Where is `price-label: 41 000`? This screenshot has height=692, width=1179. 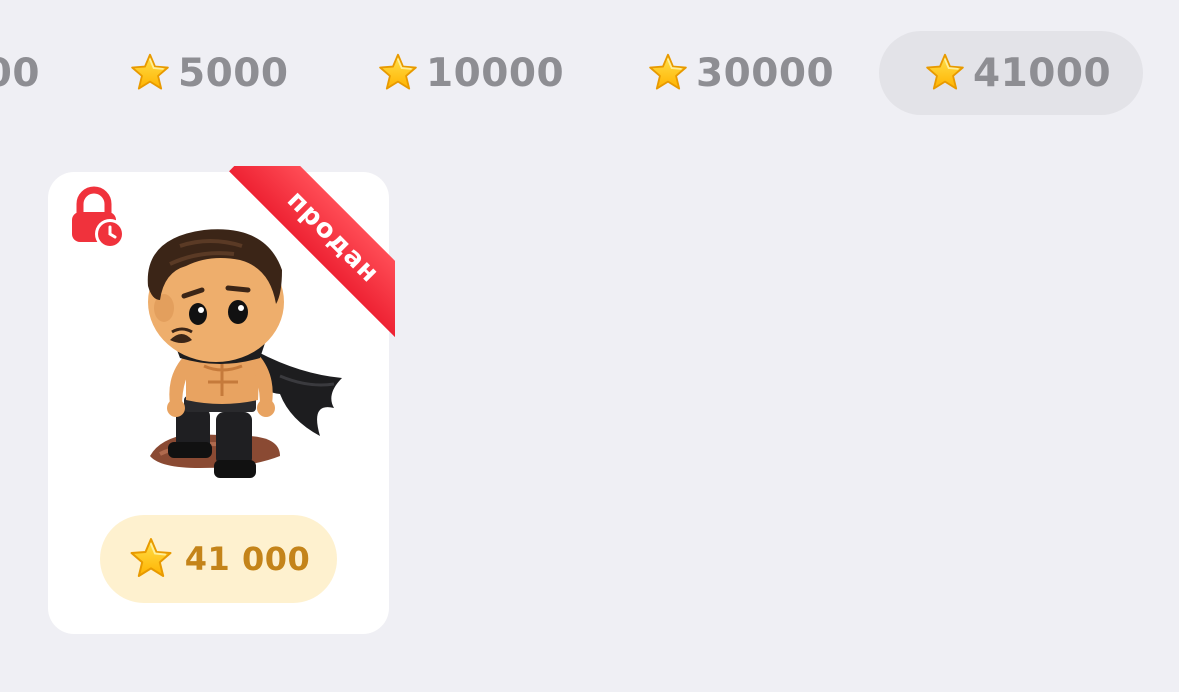
price-label: 41 000 is located at coordinates (247, 559).